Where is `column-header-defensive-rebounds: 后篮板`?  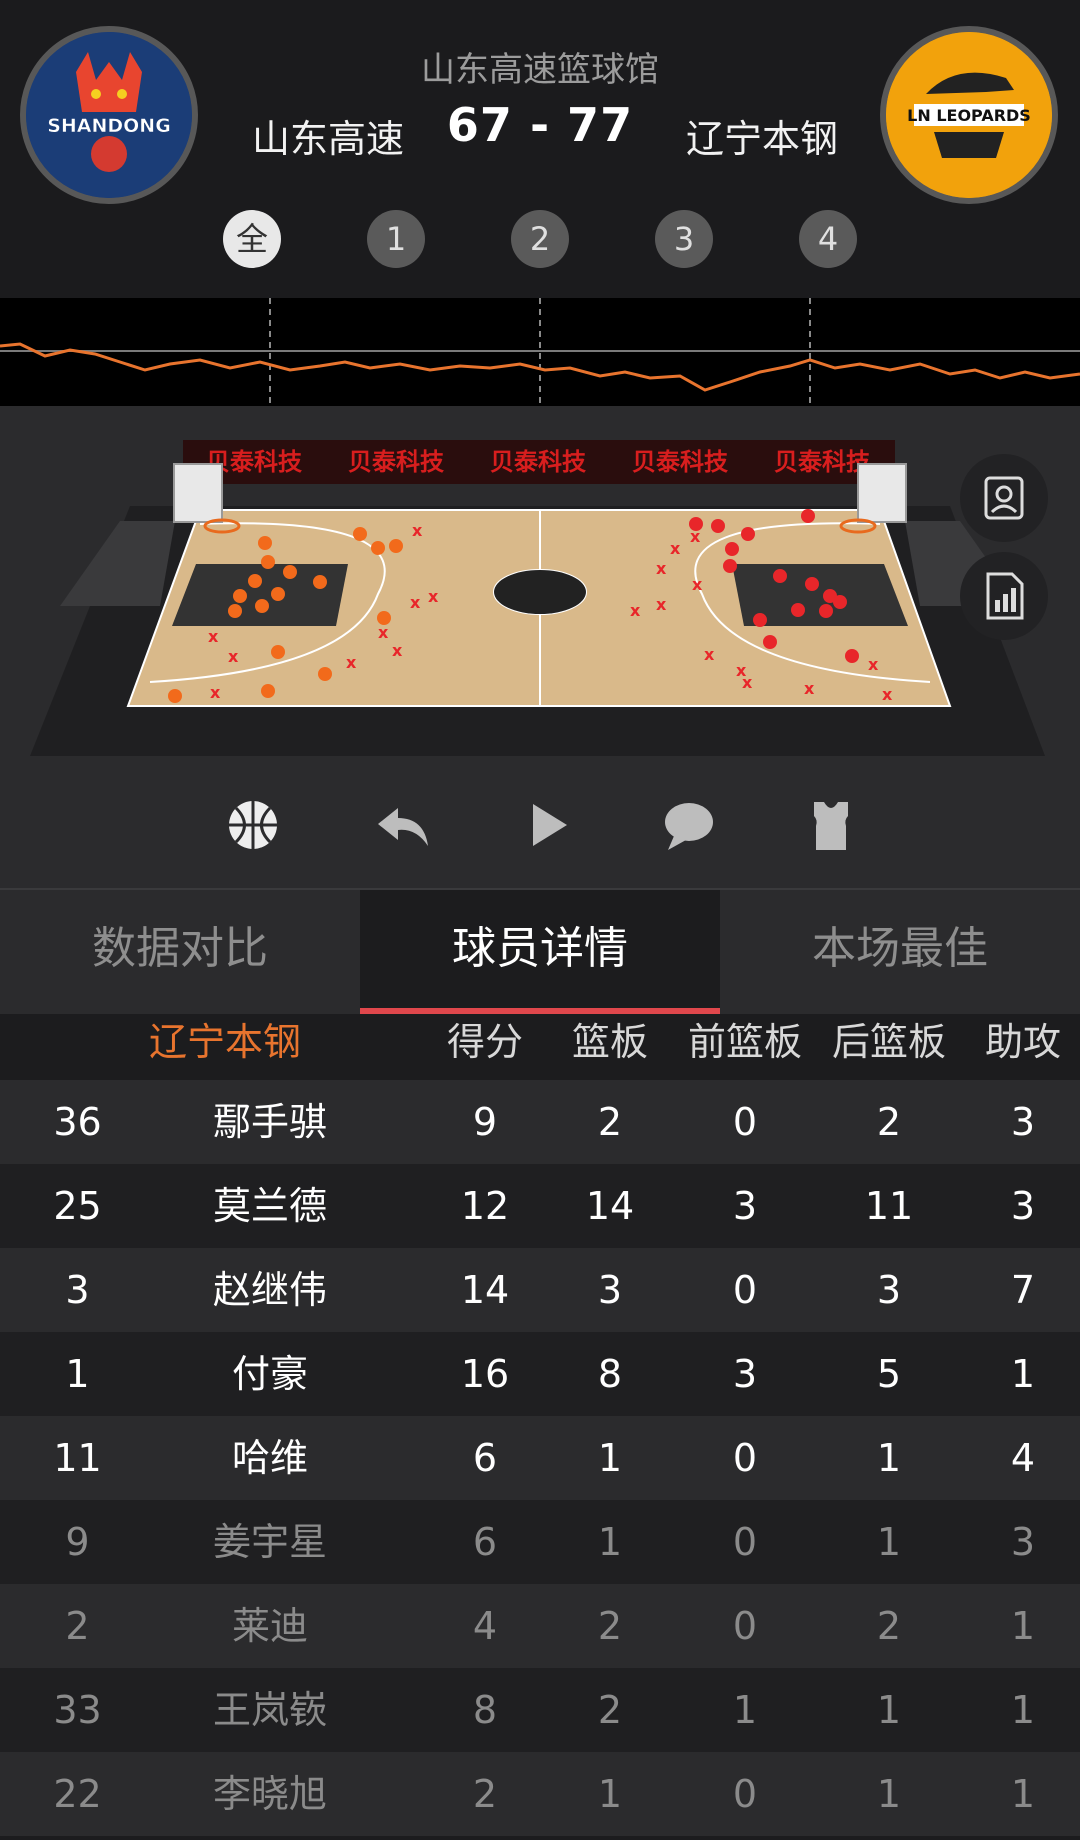 column-header-defensive-rebounds: 后篮板 is located at coordinates (888, 1042).